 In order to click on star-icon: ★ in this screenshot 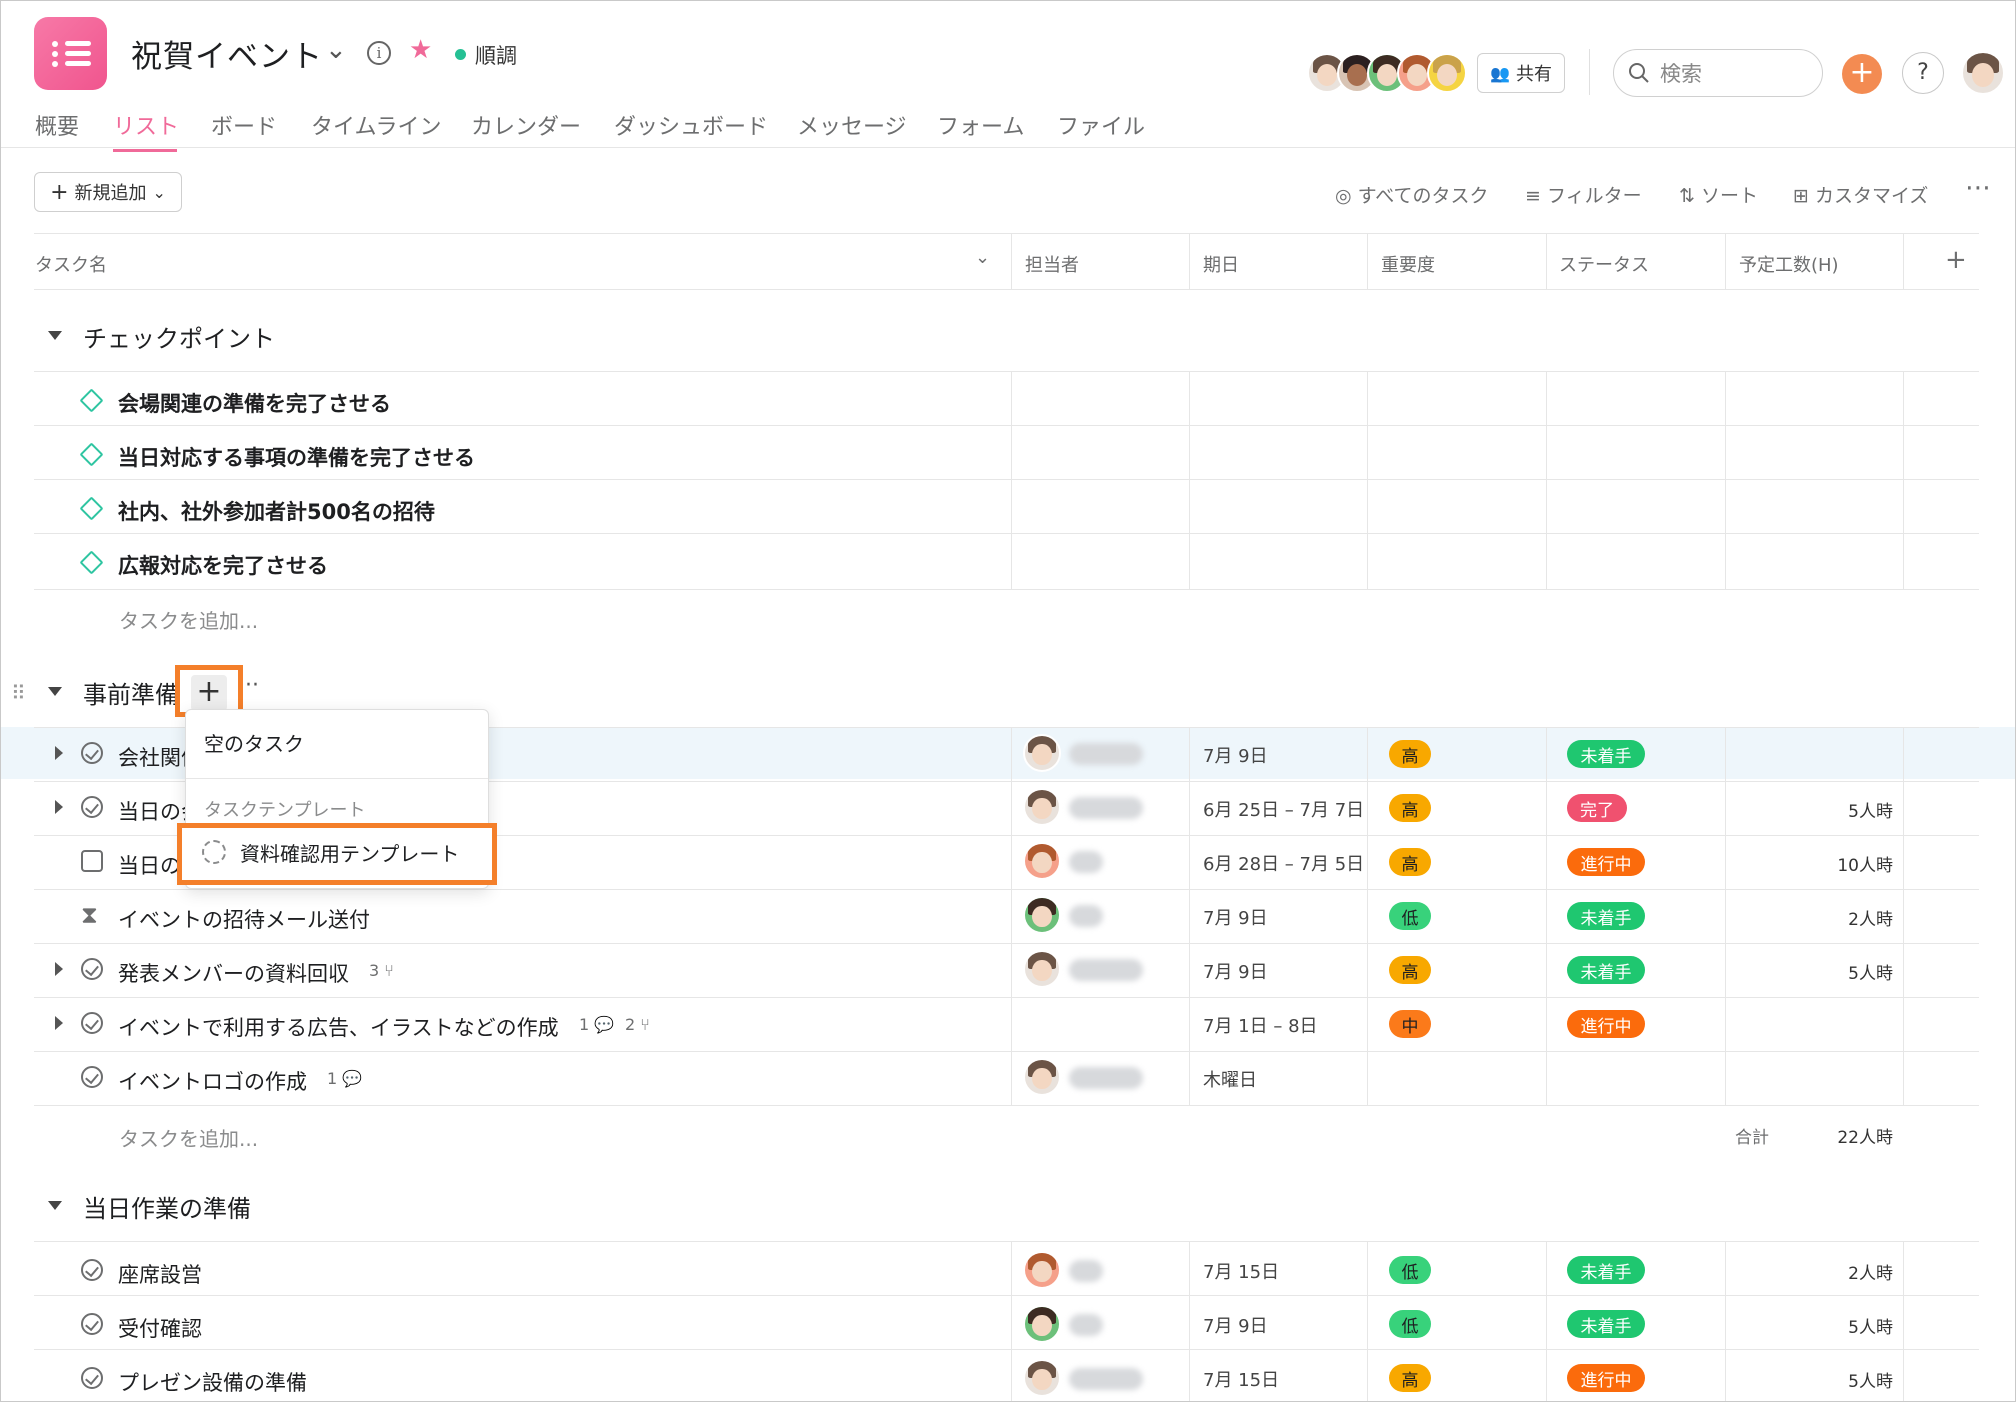, I will do `click(420, 50)`.